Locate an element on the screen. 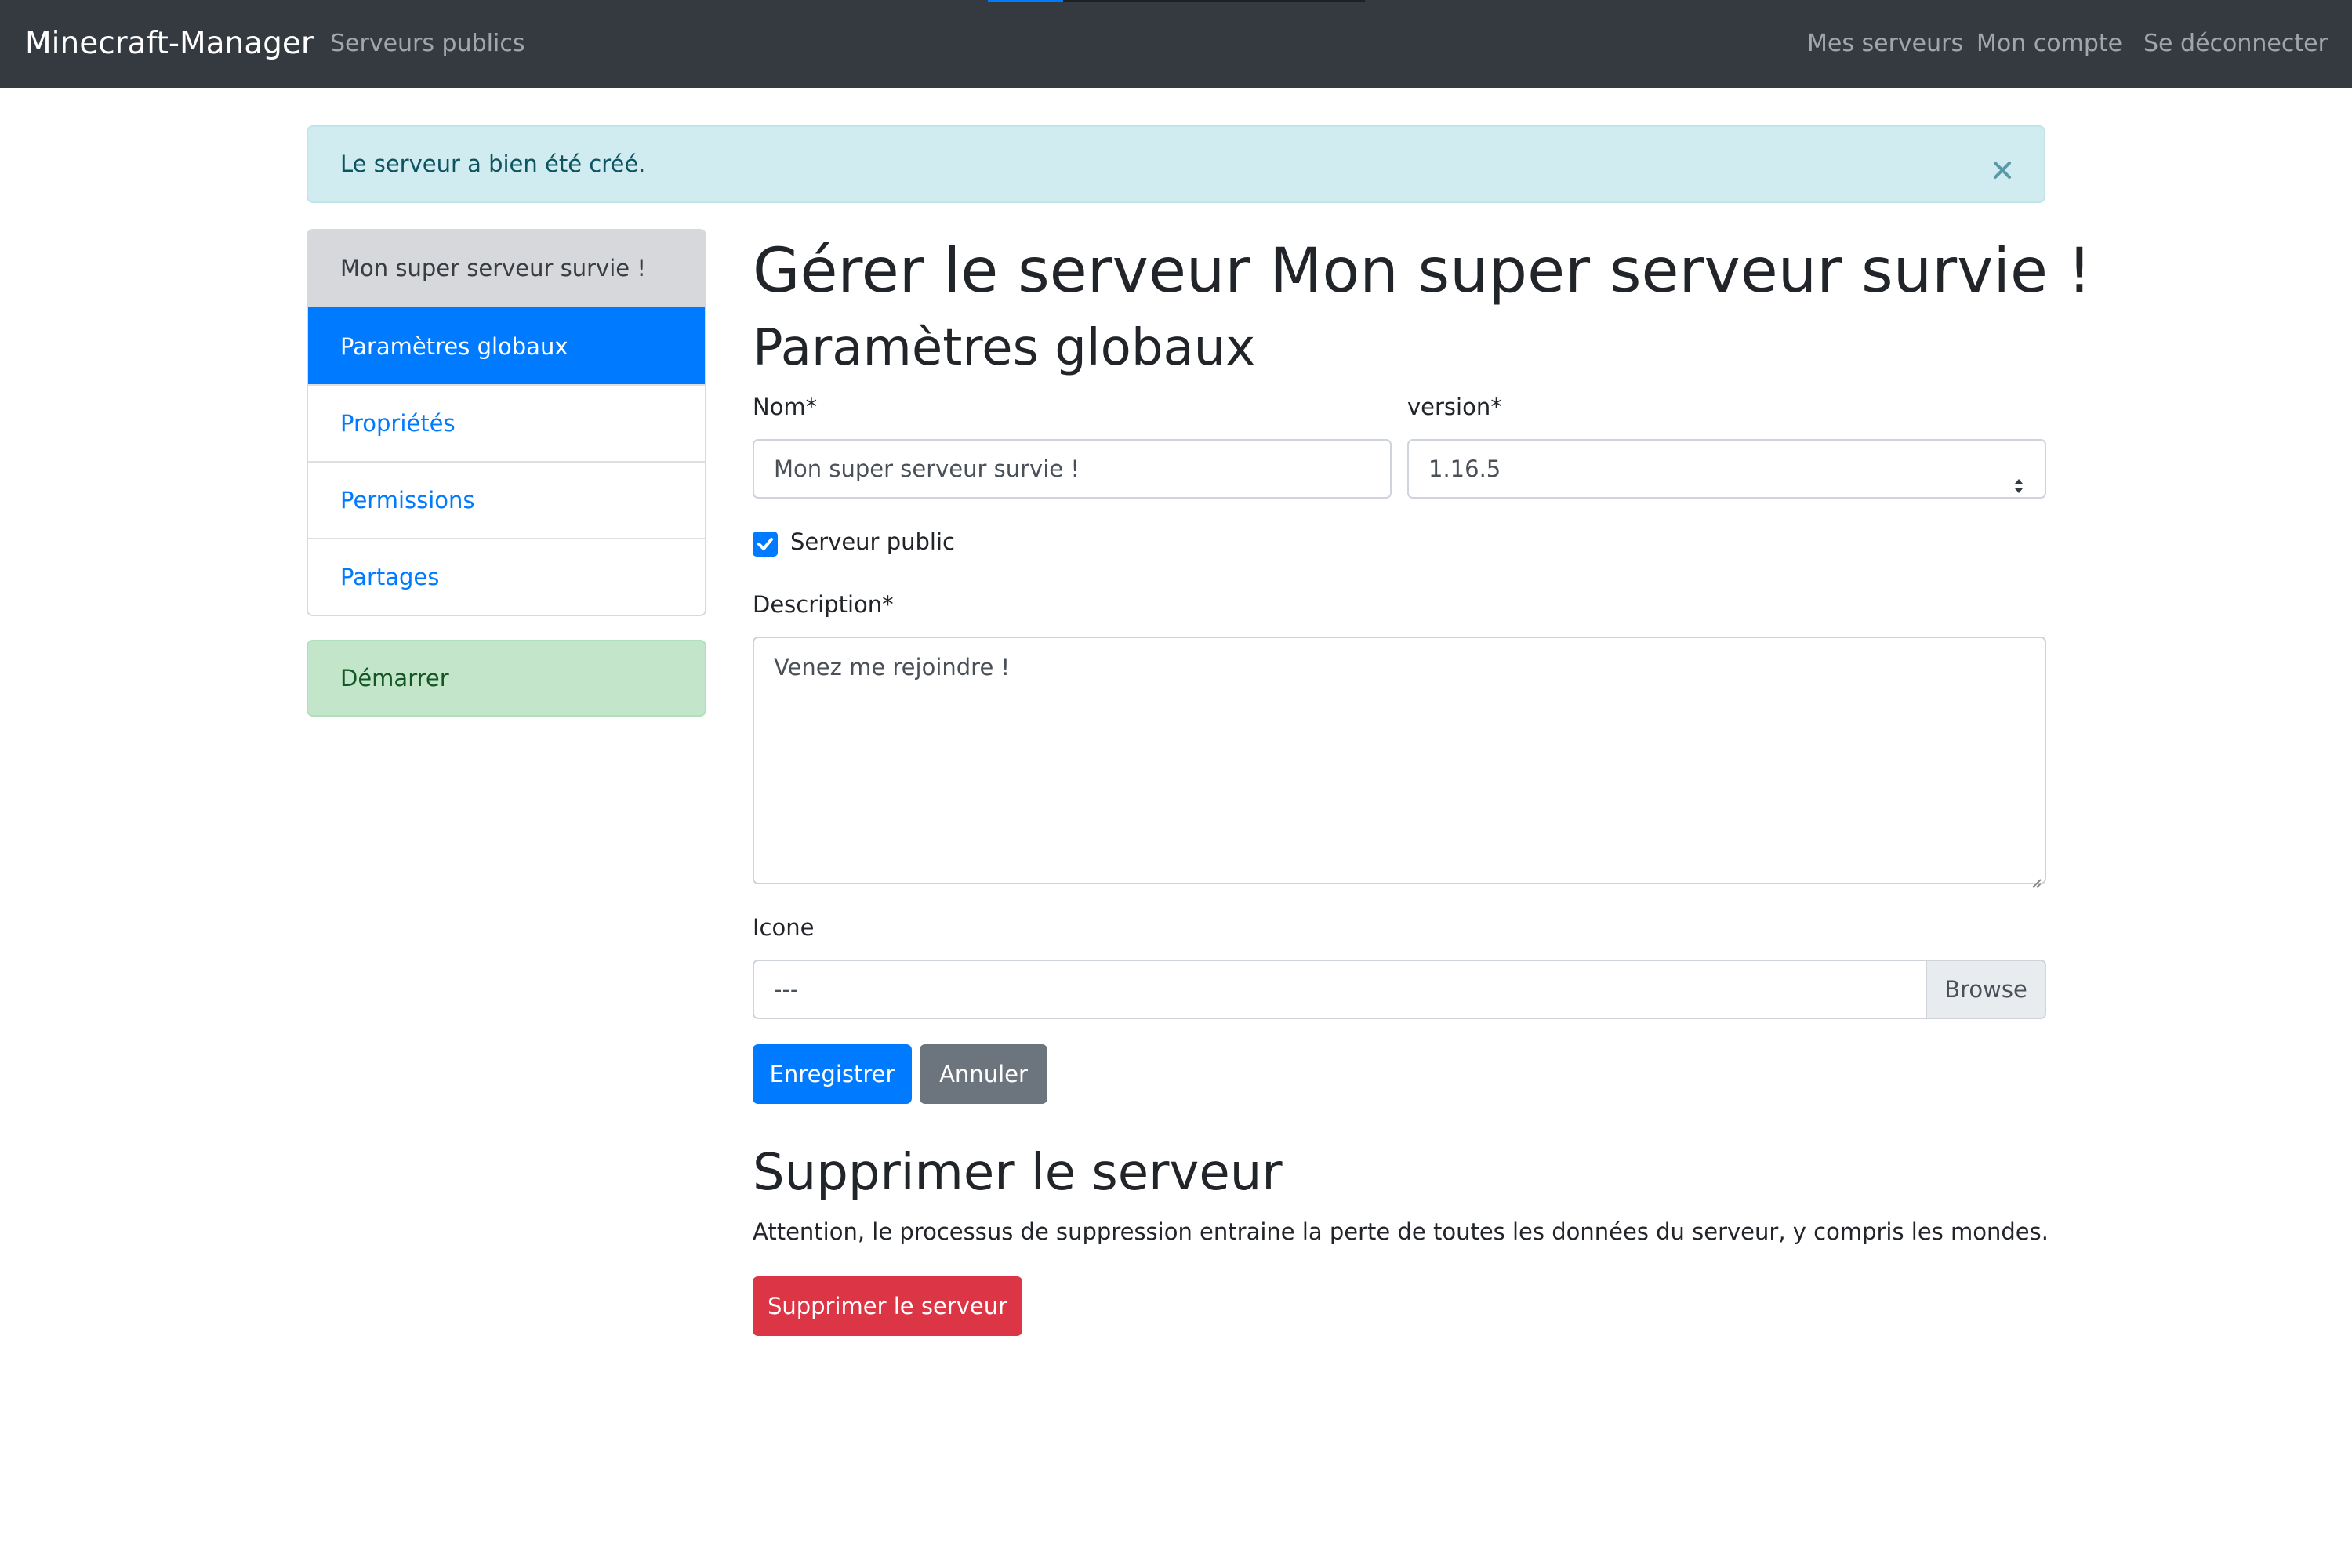 Image resolution: width=2352 pixels, height=1568 pixels. brand-logo-link: Minecraft-Manager is located at coordinates (169, 44).